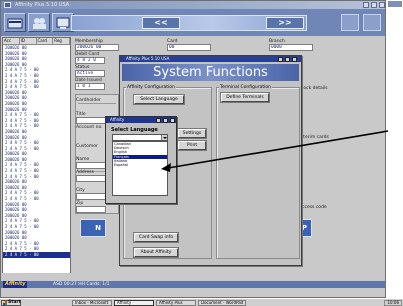 The height and width of the screenshot is (306, 403). Describe the element at coordinates (14, 302) in the screenshot. I see `start-label: Start` at that location.